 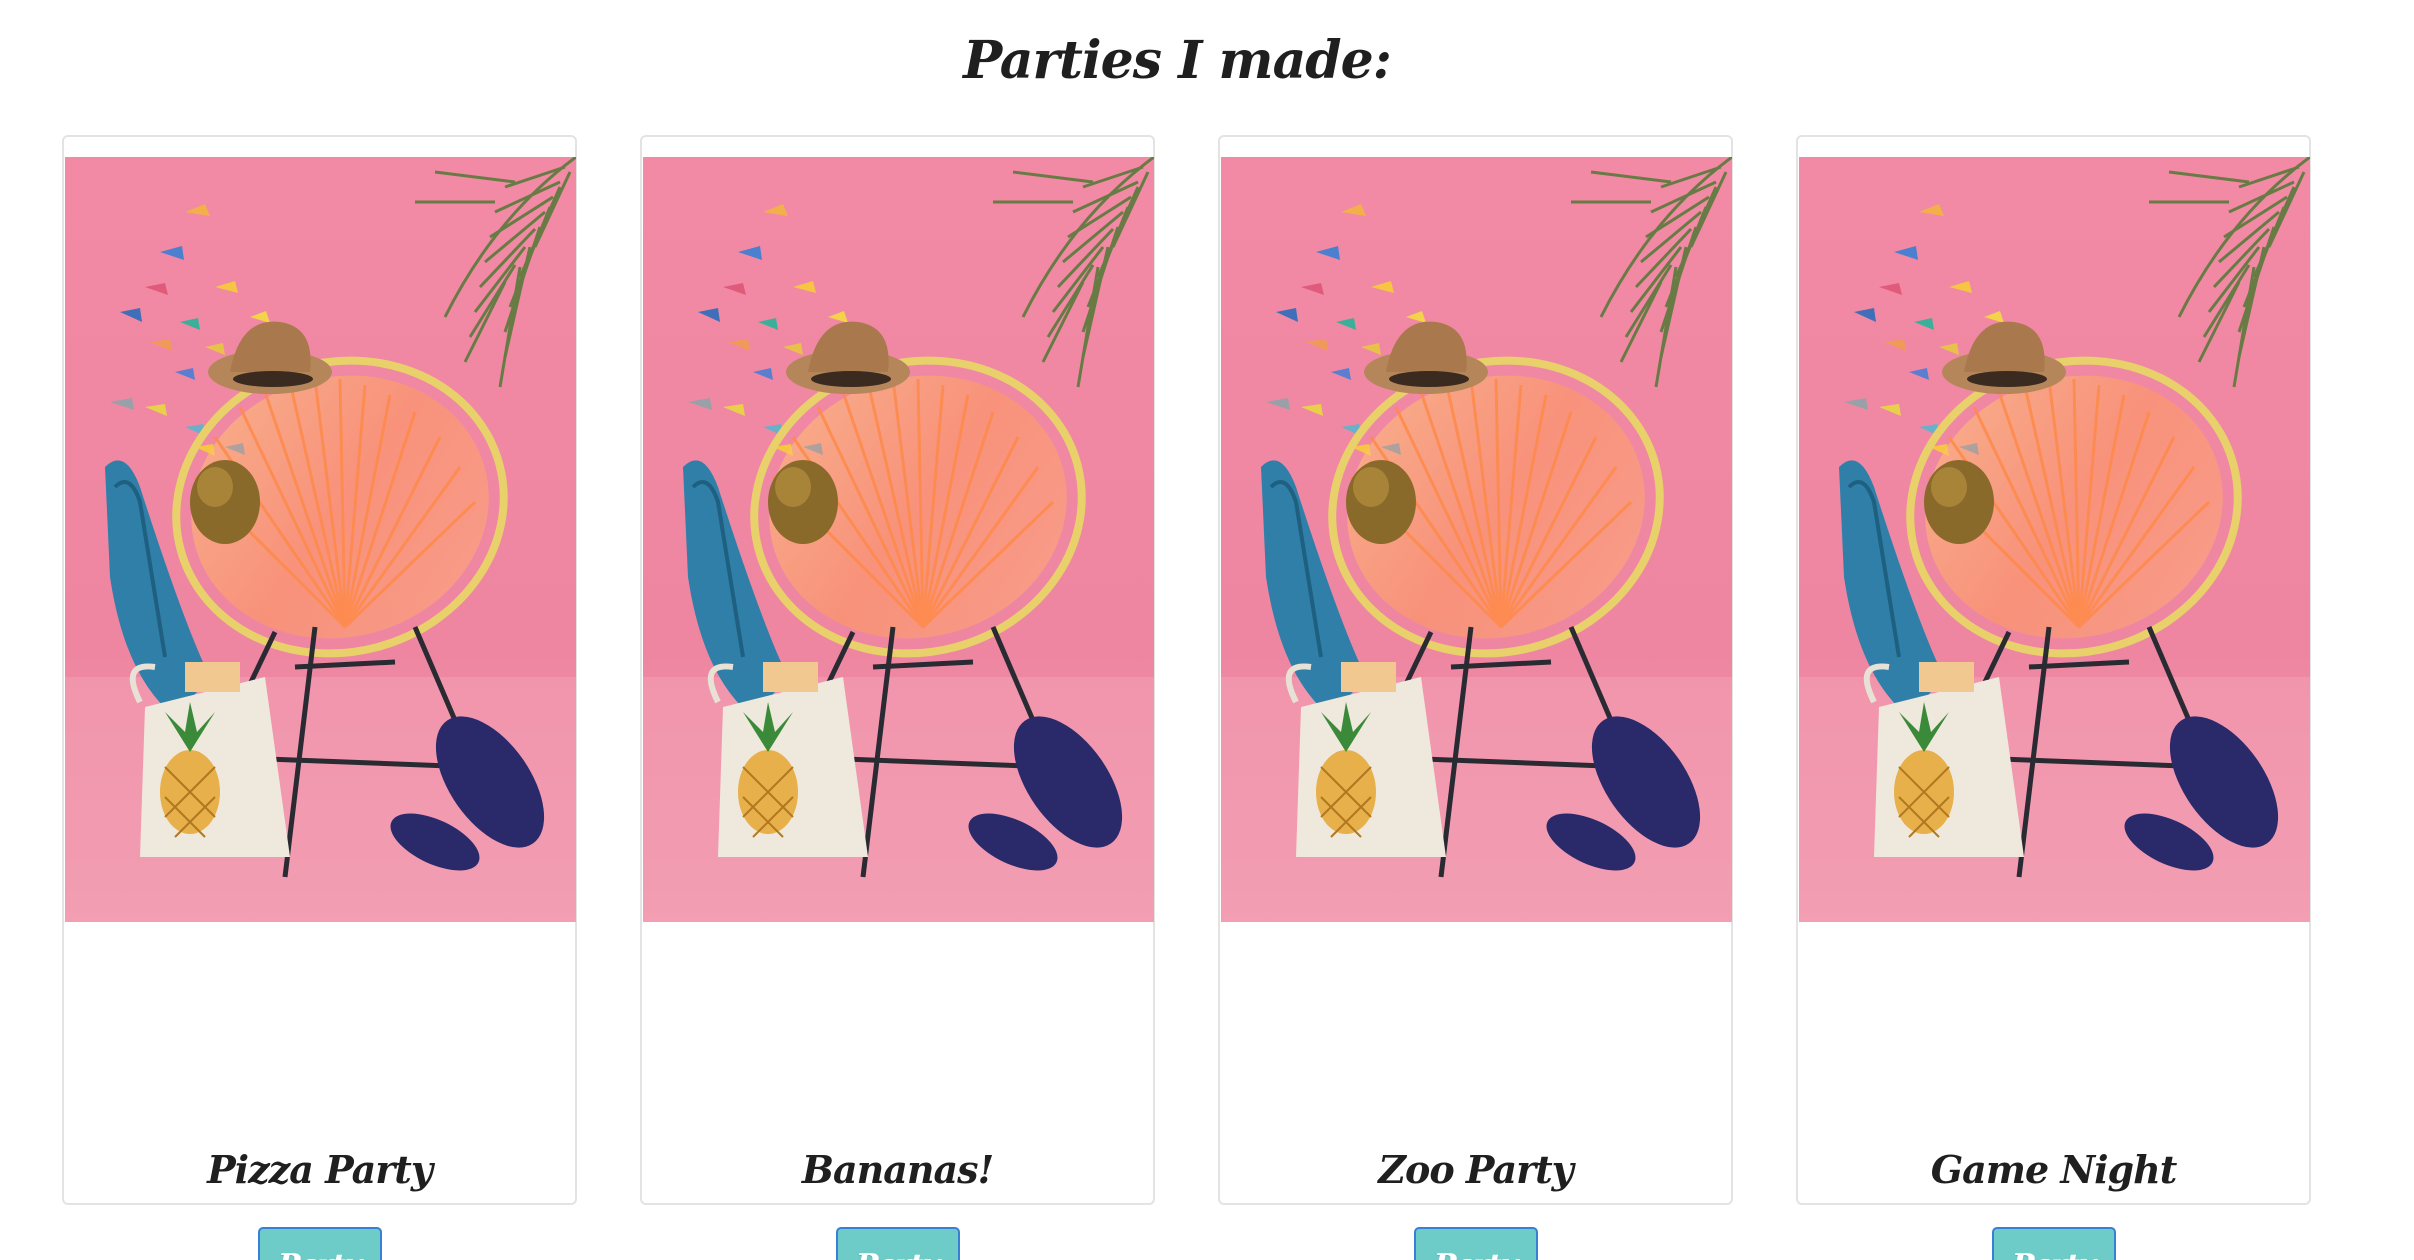 I want to click on party-card-title: Pizza Party, so click(x=320, y=1169).